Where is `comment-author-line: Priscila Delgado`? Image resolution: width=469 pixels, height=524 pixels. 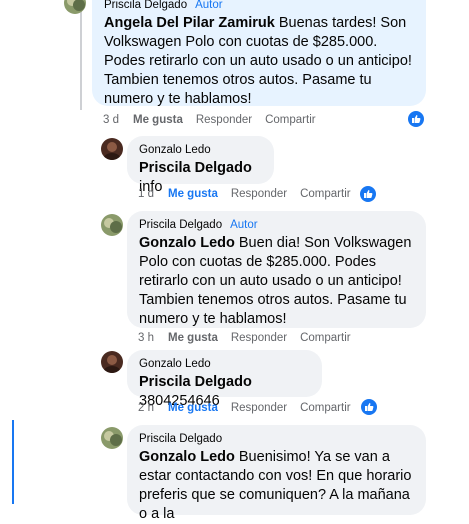 comment-author-line: Priscila Delgado is located at coordinates (276, 439).